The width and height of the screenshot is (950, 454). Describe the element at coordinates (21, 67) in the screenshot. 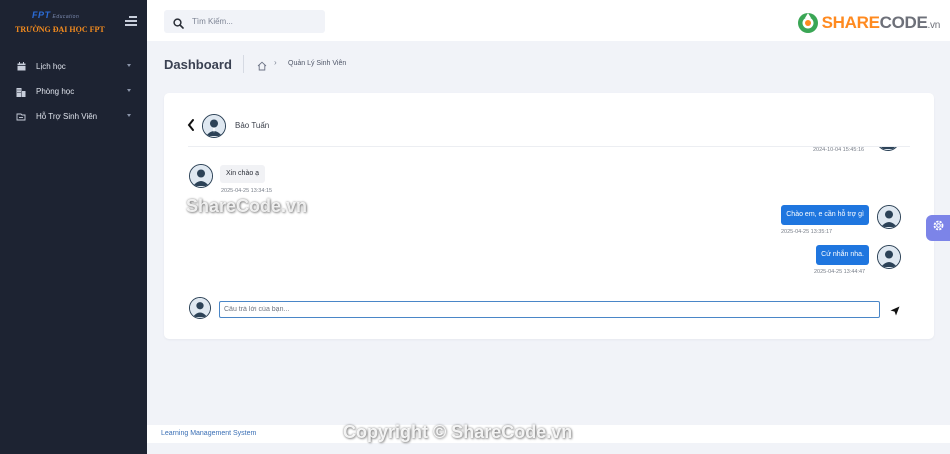

I see `calendar-icon` at that location.